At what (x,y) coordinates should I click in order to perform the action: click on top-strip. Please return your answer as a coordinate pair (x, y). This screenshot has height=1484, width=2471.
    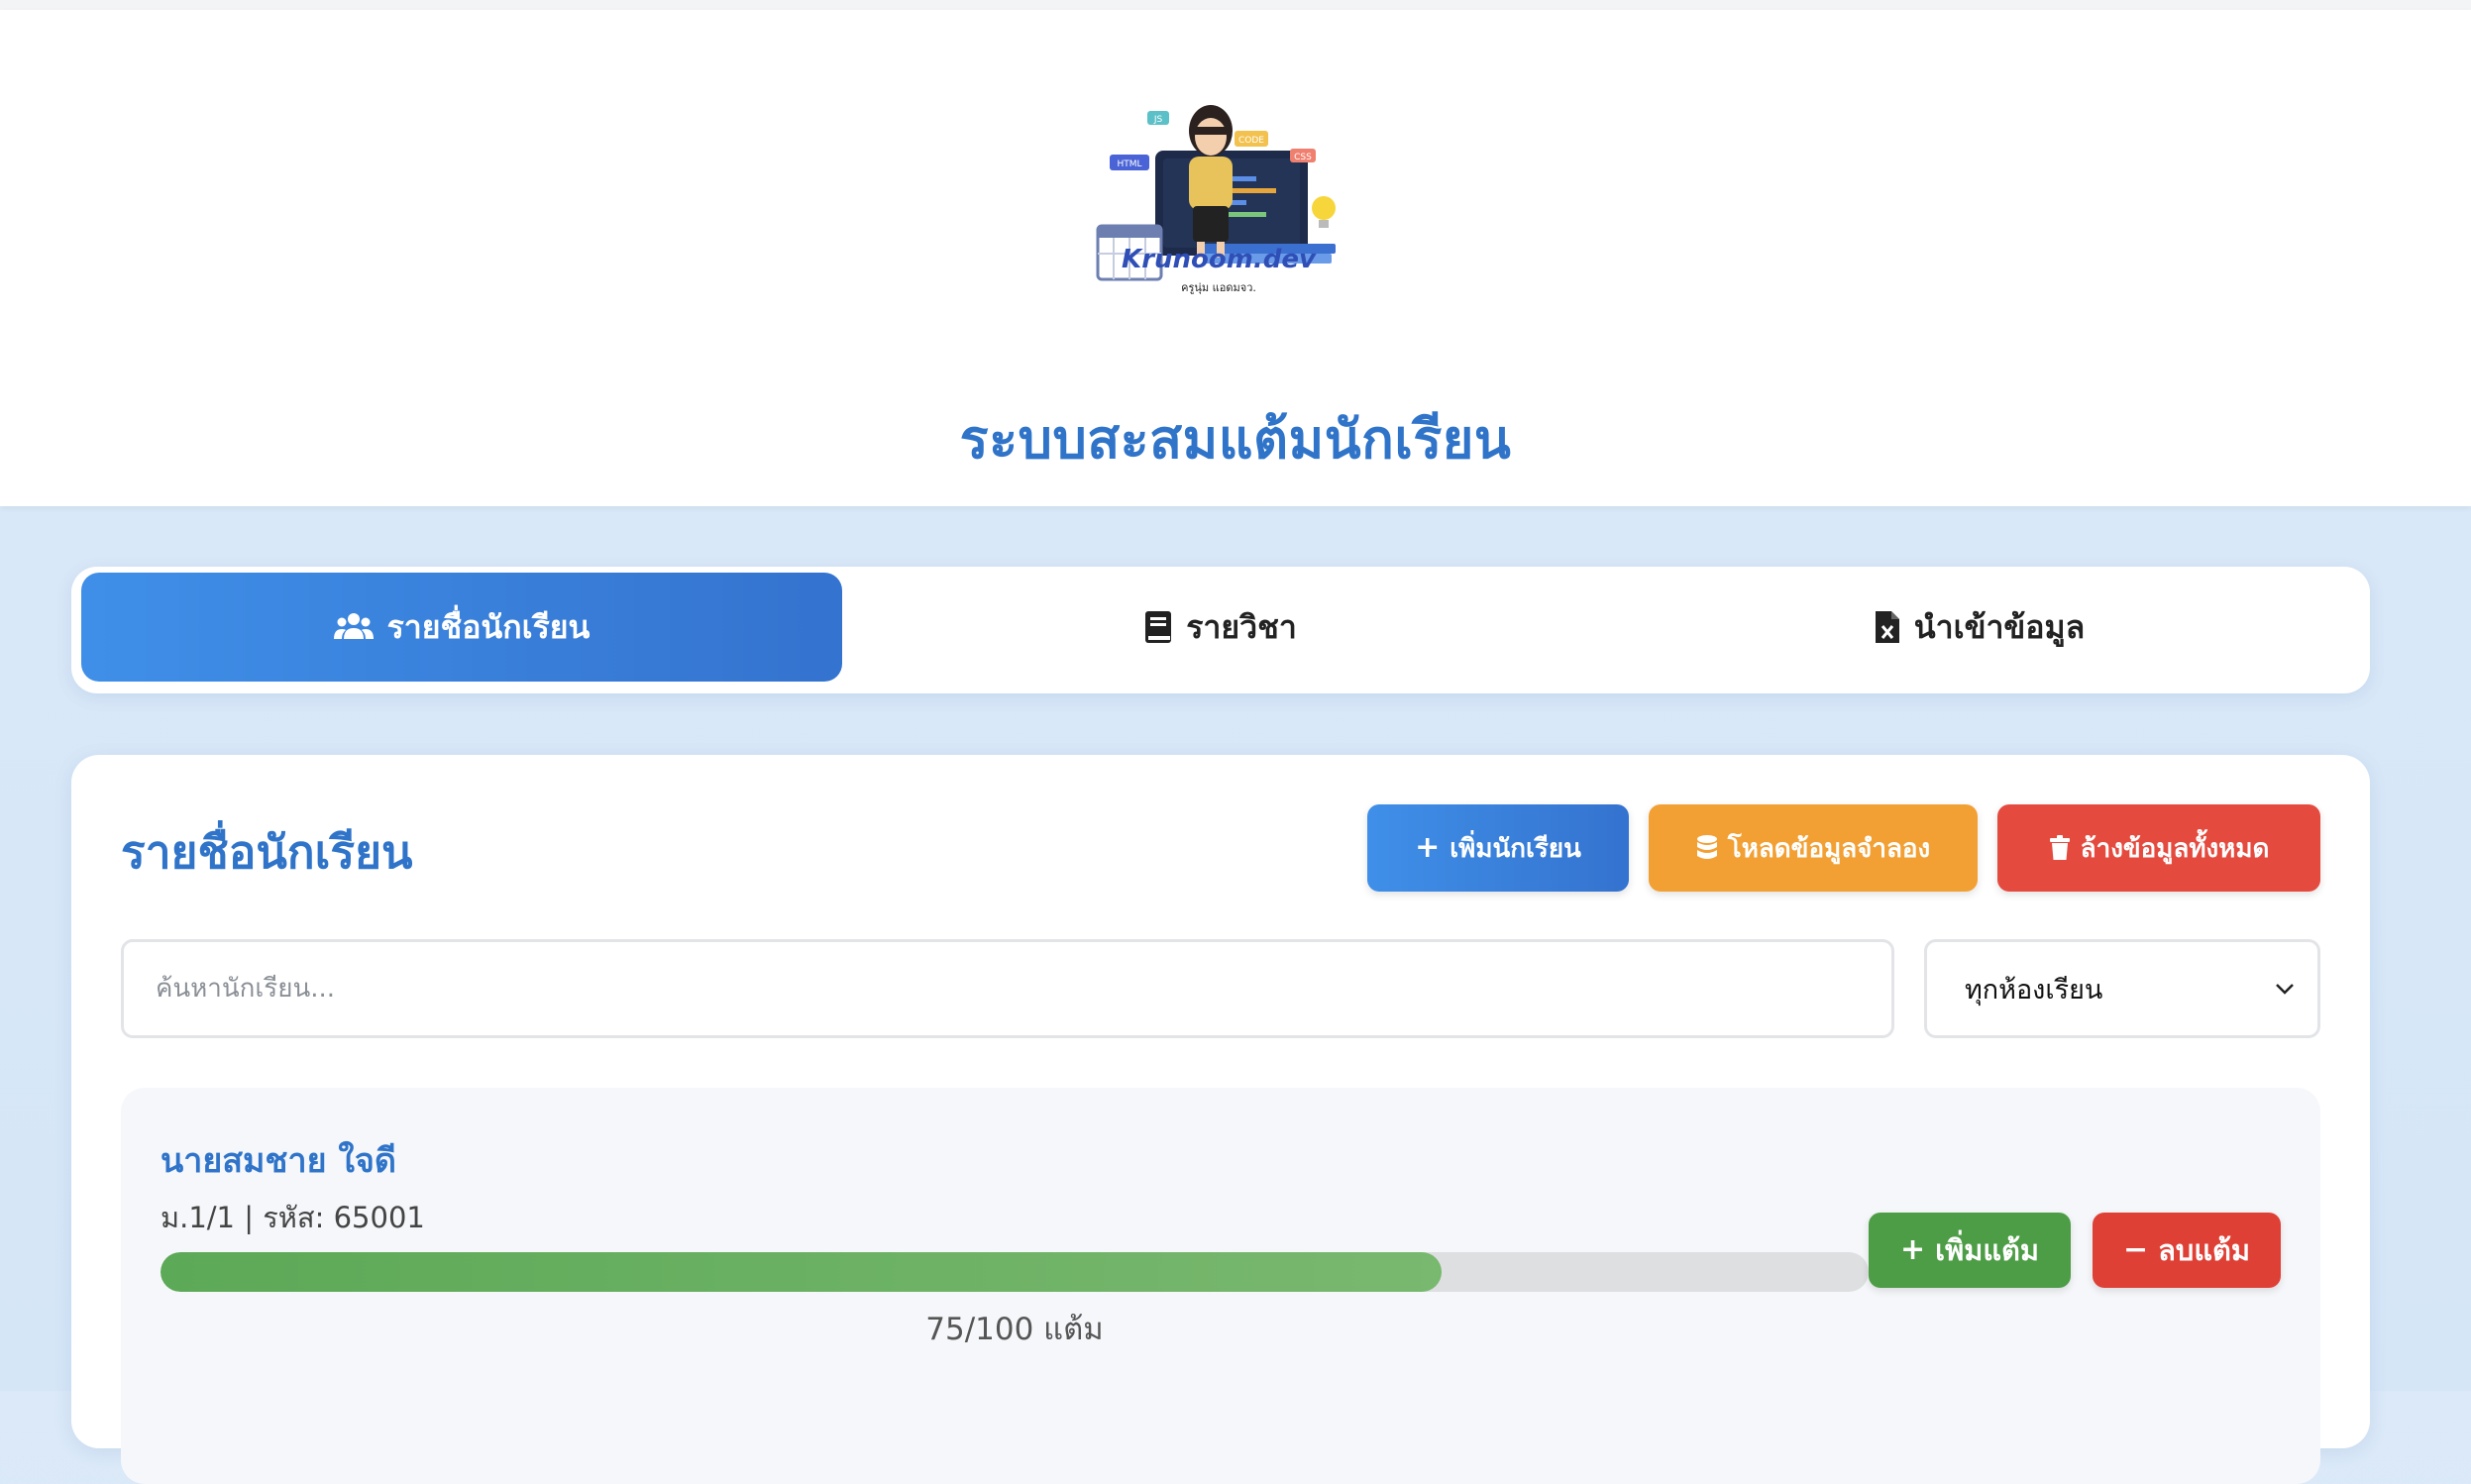
    Looking at the image, I should click on (1235, 5).